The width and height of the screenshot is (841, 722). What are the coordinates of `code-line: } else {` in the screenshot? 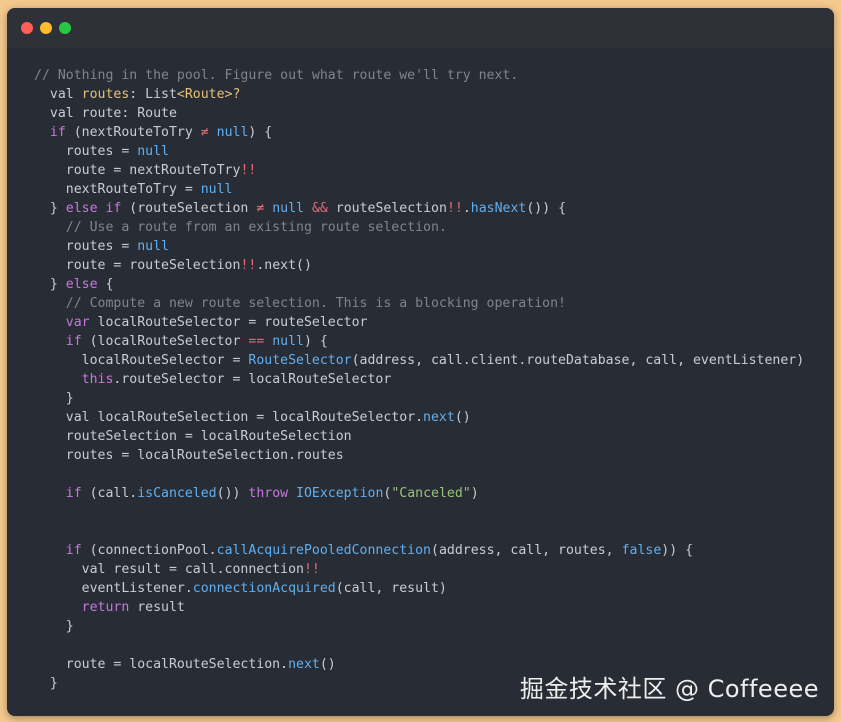 It's located at (420, 284).